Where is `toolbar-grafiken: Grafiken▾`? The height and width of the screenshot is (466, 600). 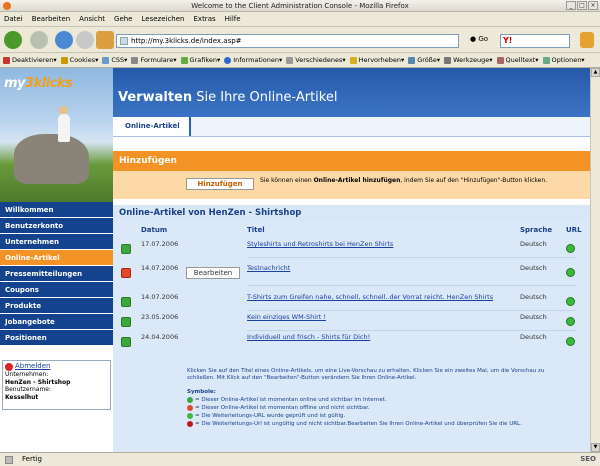 toolbar-grafiken: Grafiken▾ is located at coordinates (200, 60).